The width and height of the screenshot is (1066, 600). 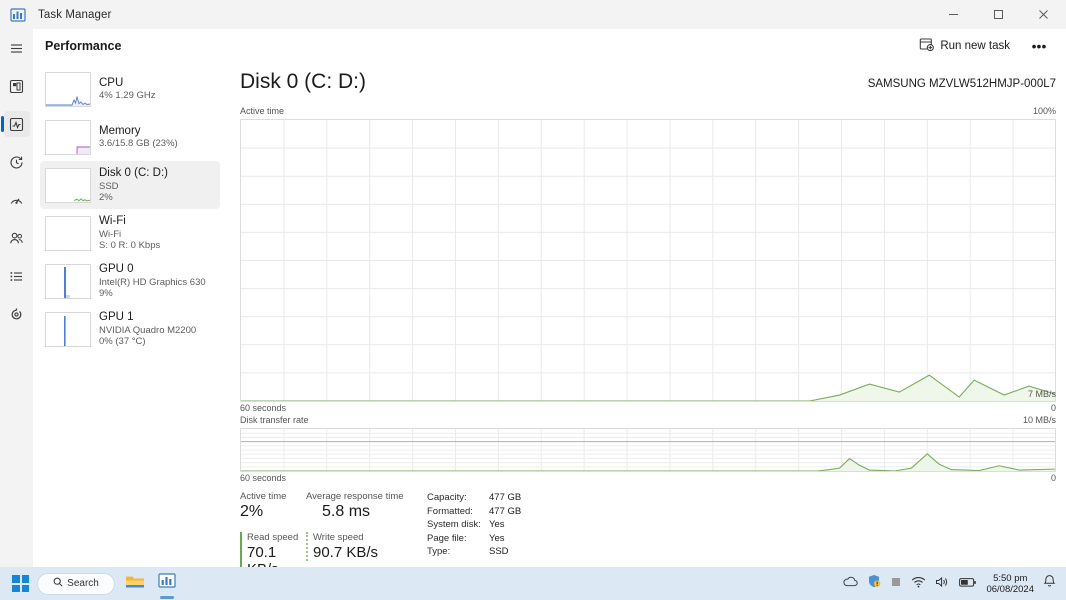 I want to click on sidebar-item-processes, so click(x=16, y=86).